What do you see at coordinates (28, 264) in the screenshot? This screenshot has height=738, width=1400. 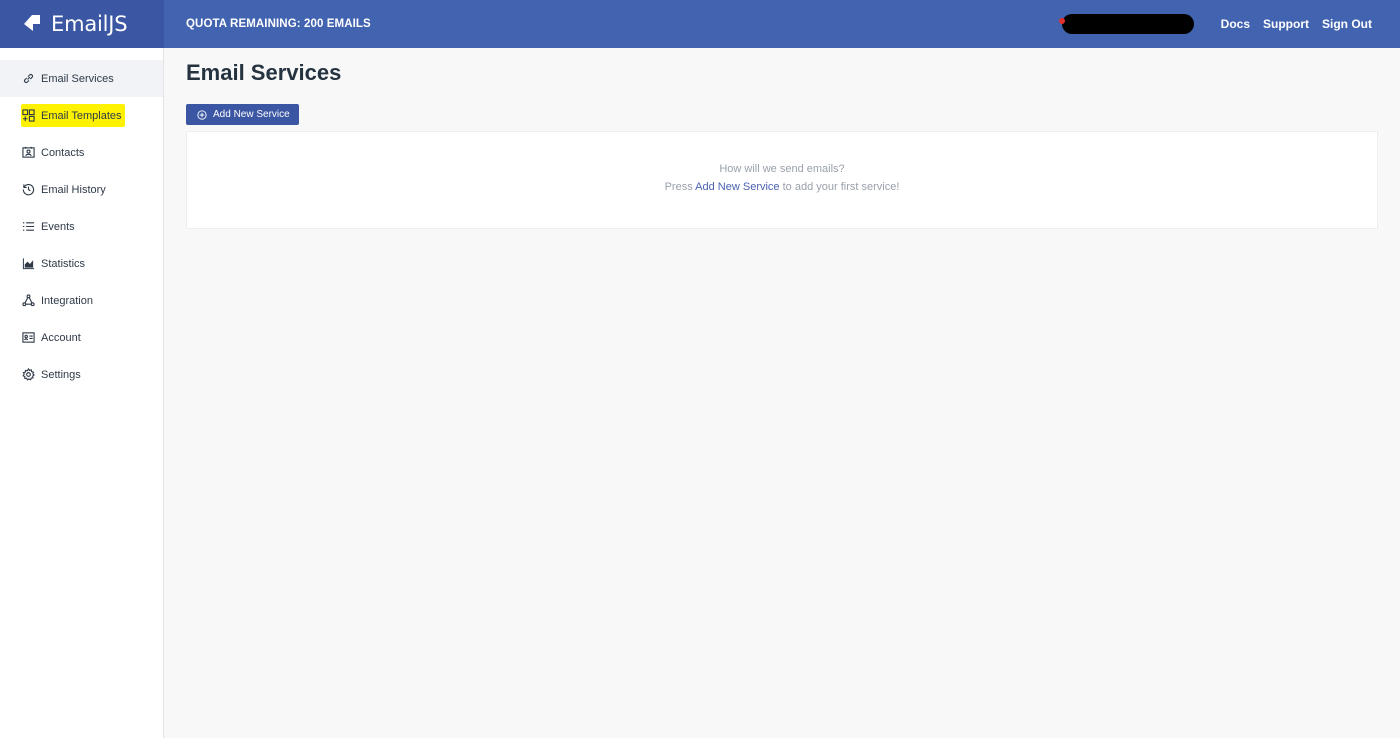 I see `chart-icon` at bounding box center [28, 264].